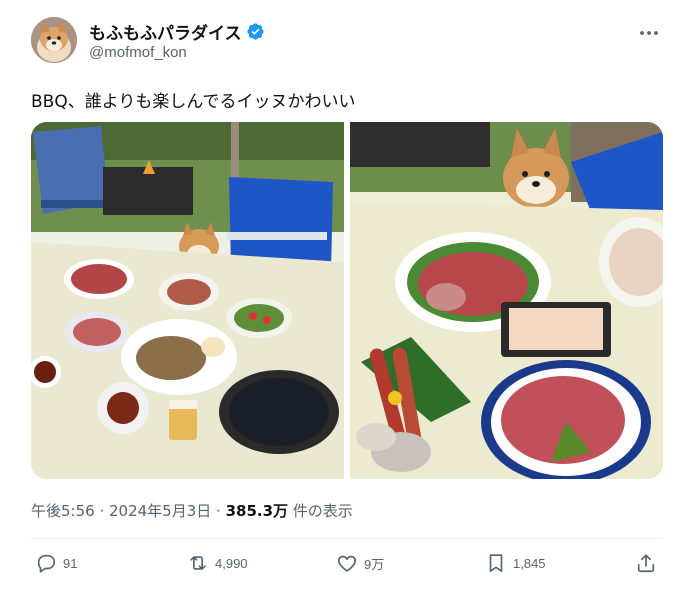  Describe the element at coordinates (360, 563) in the screenshot. I see `like-button: 9万` at that location.